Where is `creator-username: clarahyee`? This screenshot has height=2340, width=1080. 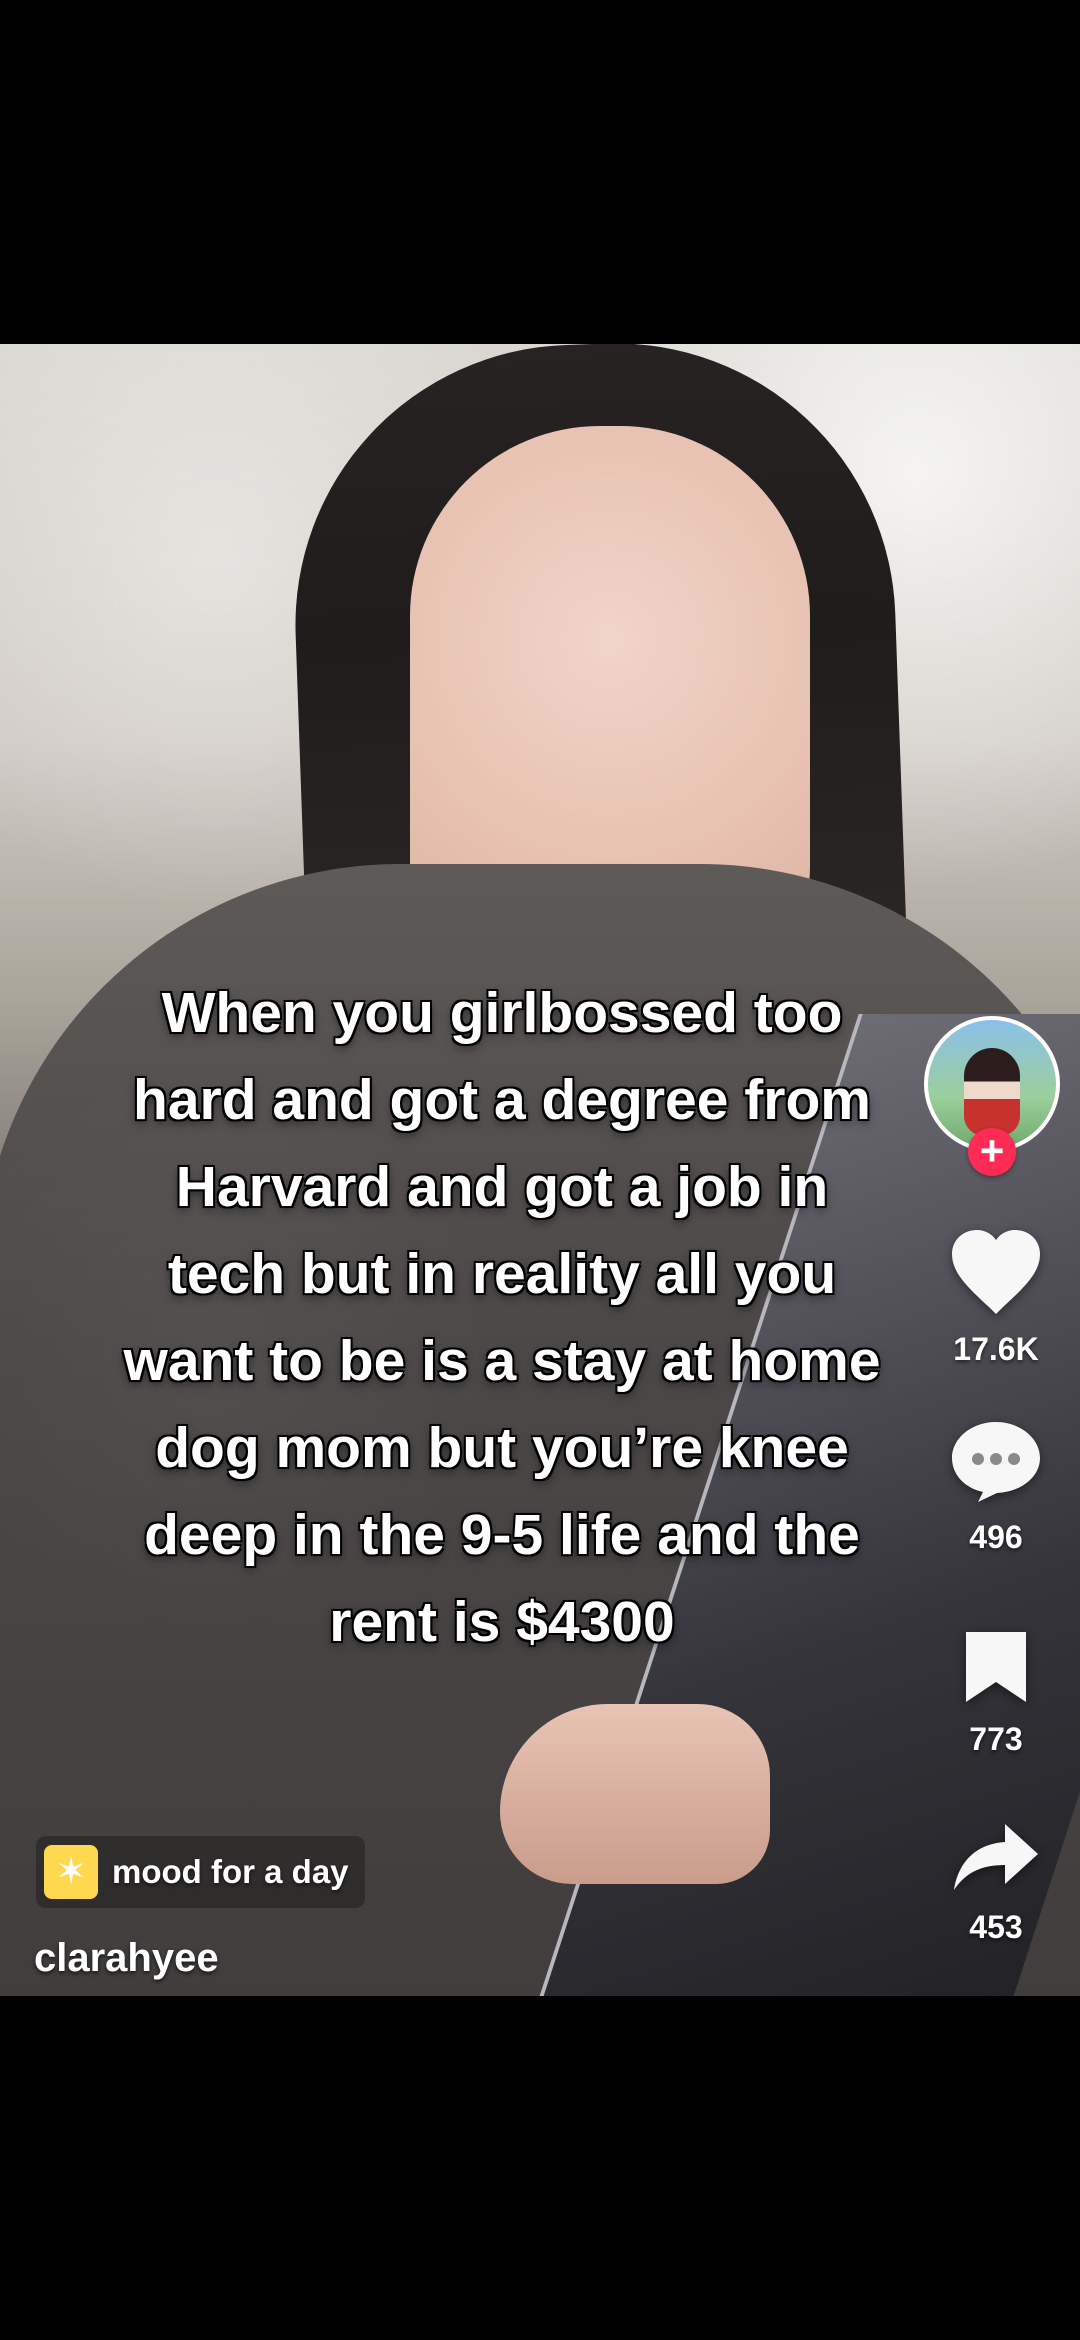 creator-username: clarahyee is located at coordinates (126, 1958).